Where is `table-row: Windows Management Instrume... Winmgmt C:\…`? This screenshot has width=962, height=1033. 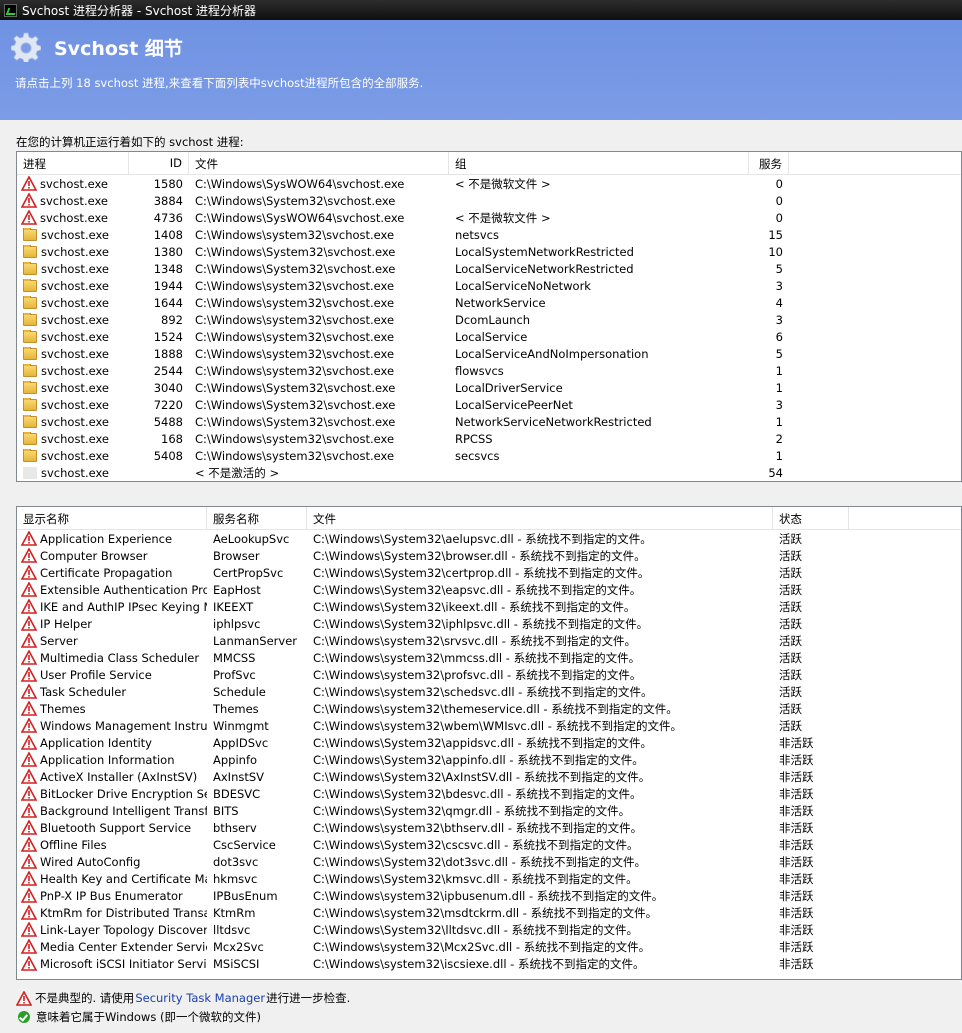 table-row: Windows Management Instrume... Winmgmt C:\… is located at coordinates (489, 725).